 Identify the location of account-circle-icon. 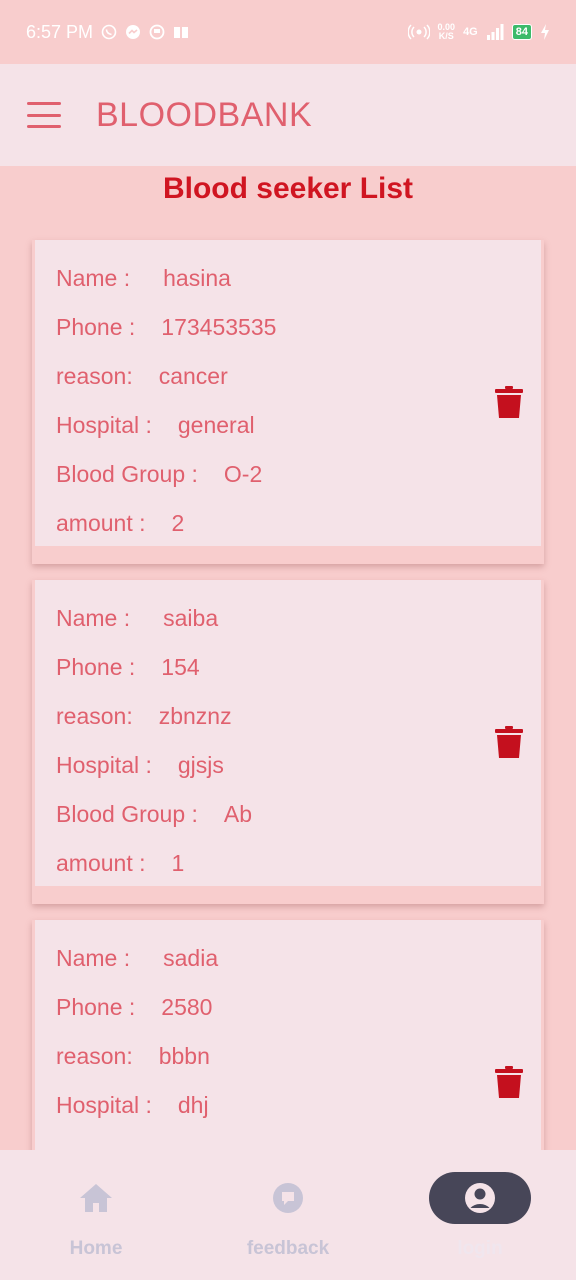
(480, 1198).